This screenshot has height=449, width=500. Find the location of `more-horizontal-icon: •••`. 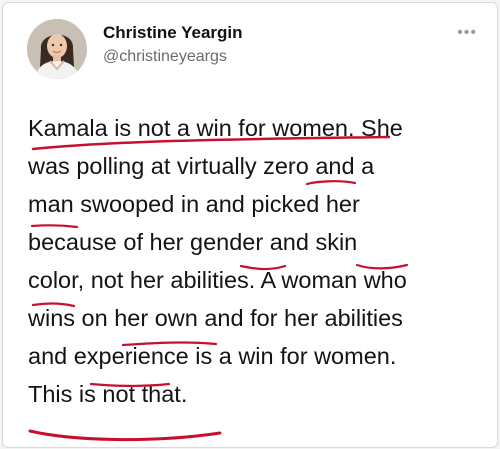

more-horizontal-icon: ••• is located at coordinates (467, 33).